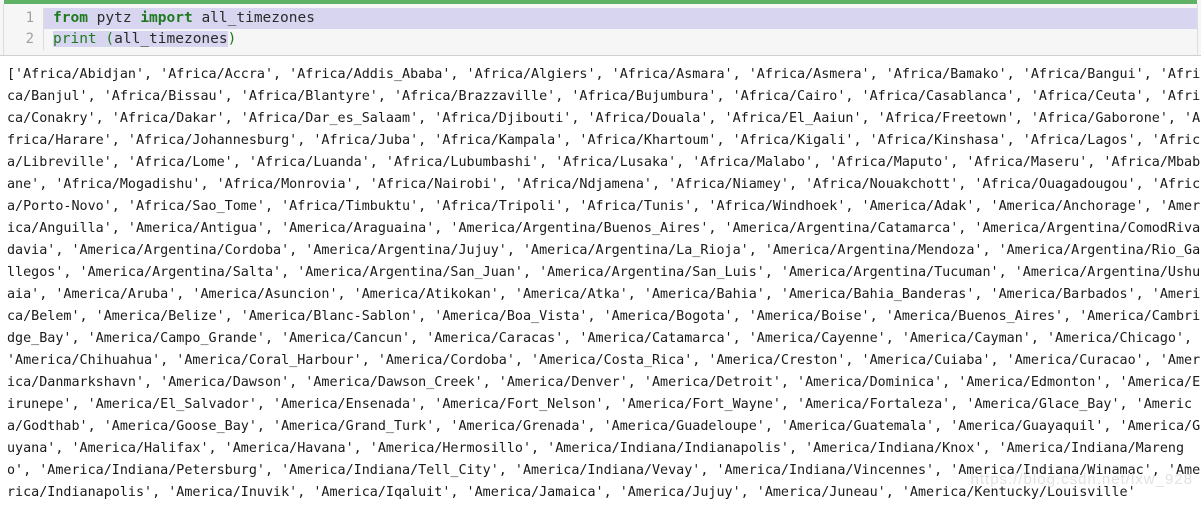 This screenshot has width=1201, height=523. I want to click on code-line: 1 from pytz import all_timezones, so click(600, 18).